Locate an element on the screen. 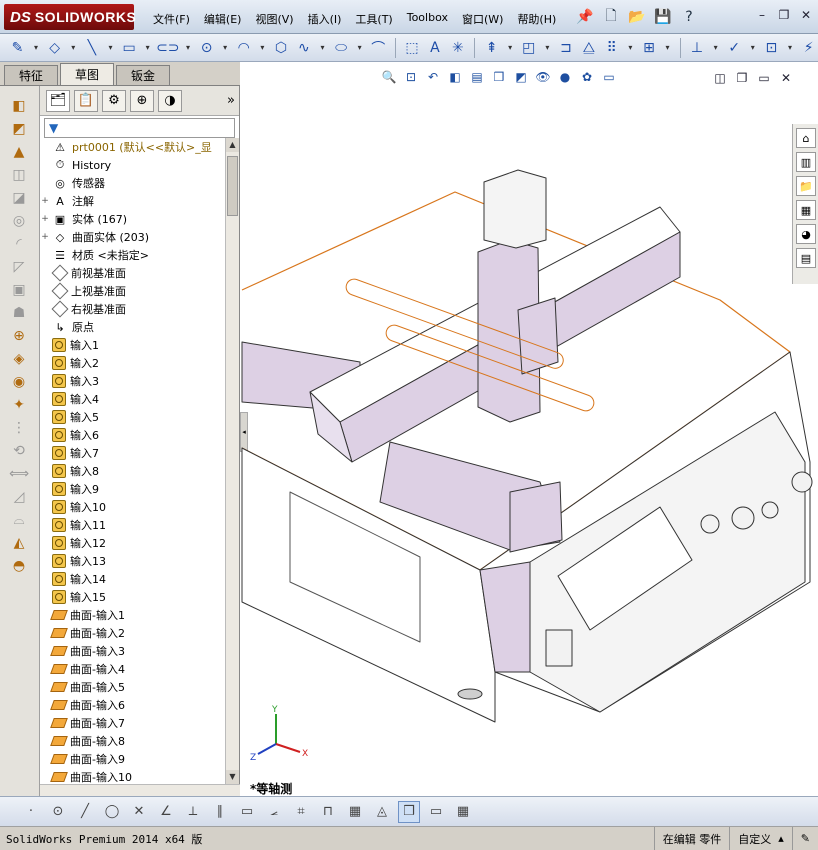 This screenshot has width=818, height=850. quick-tips-icon: ✎ is located at coordinates (804, 838).